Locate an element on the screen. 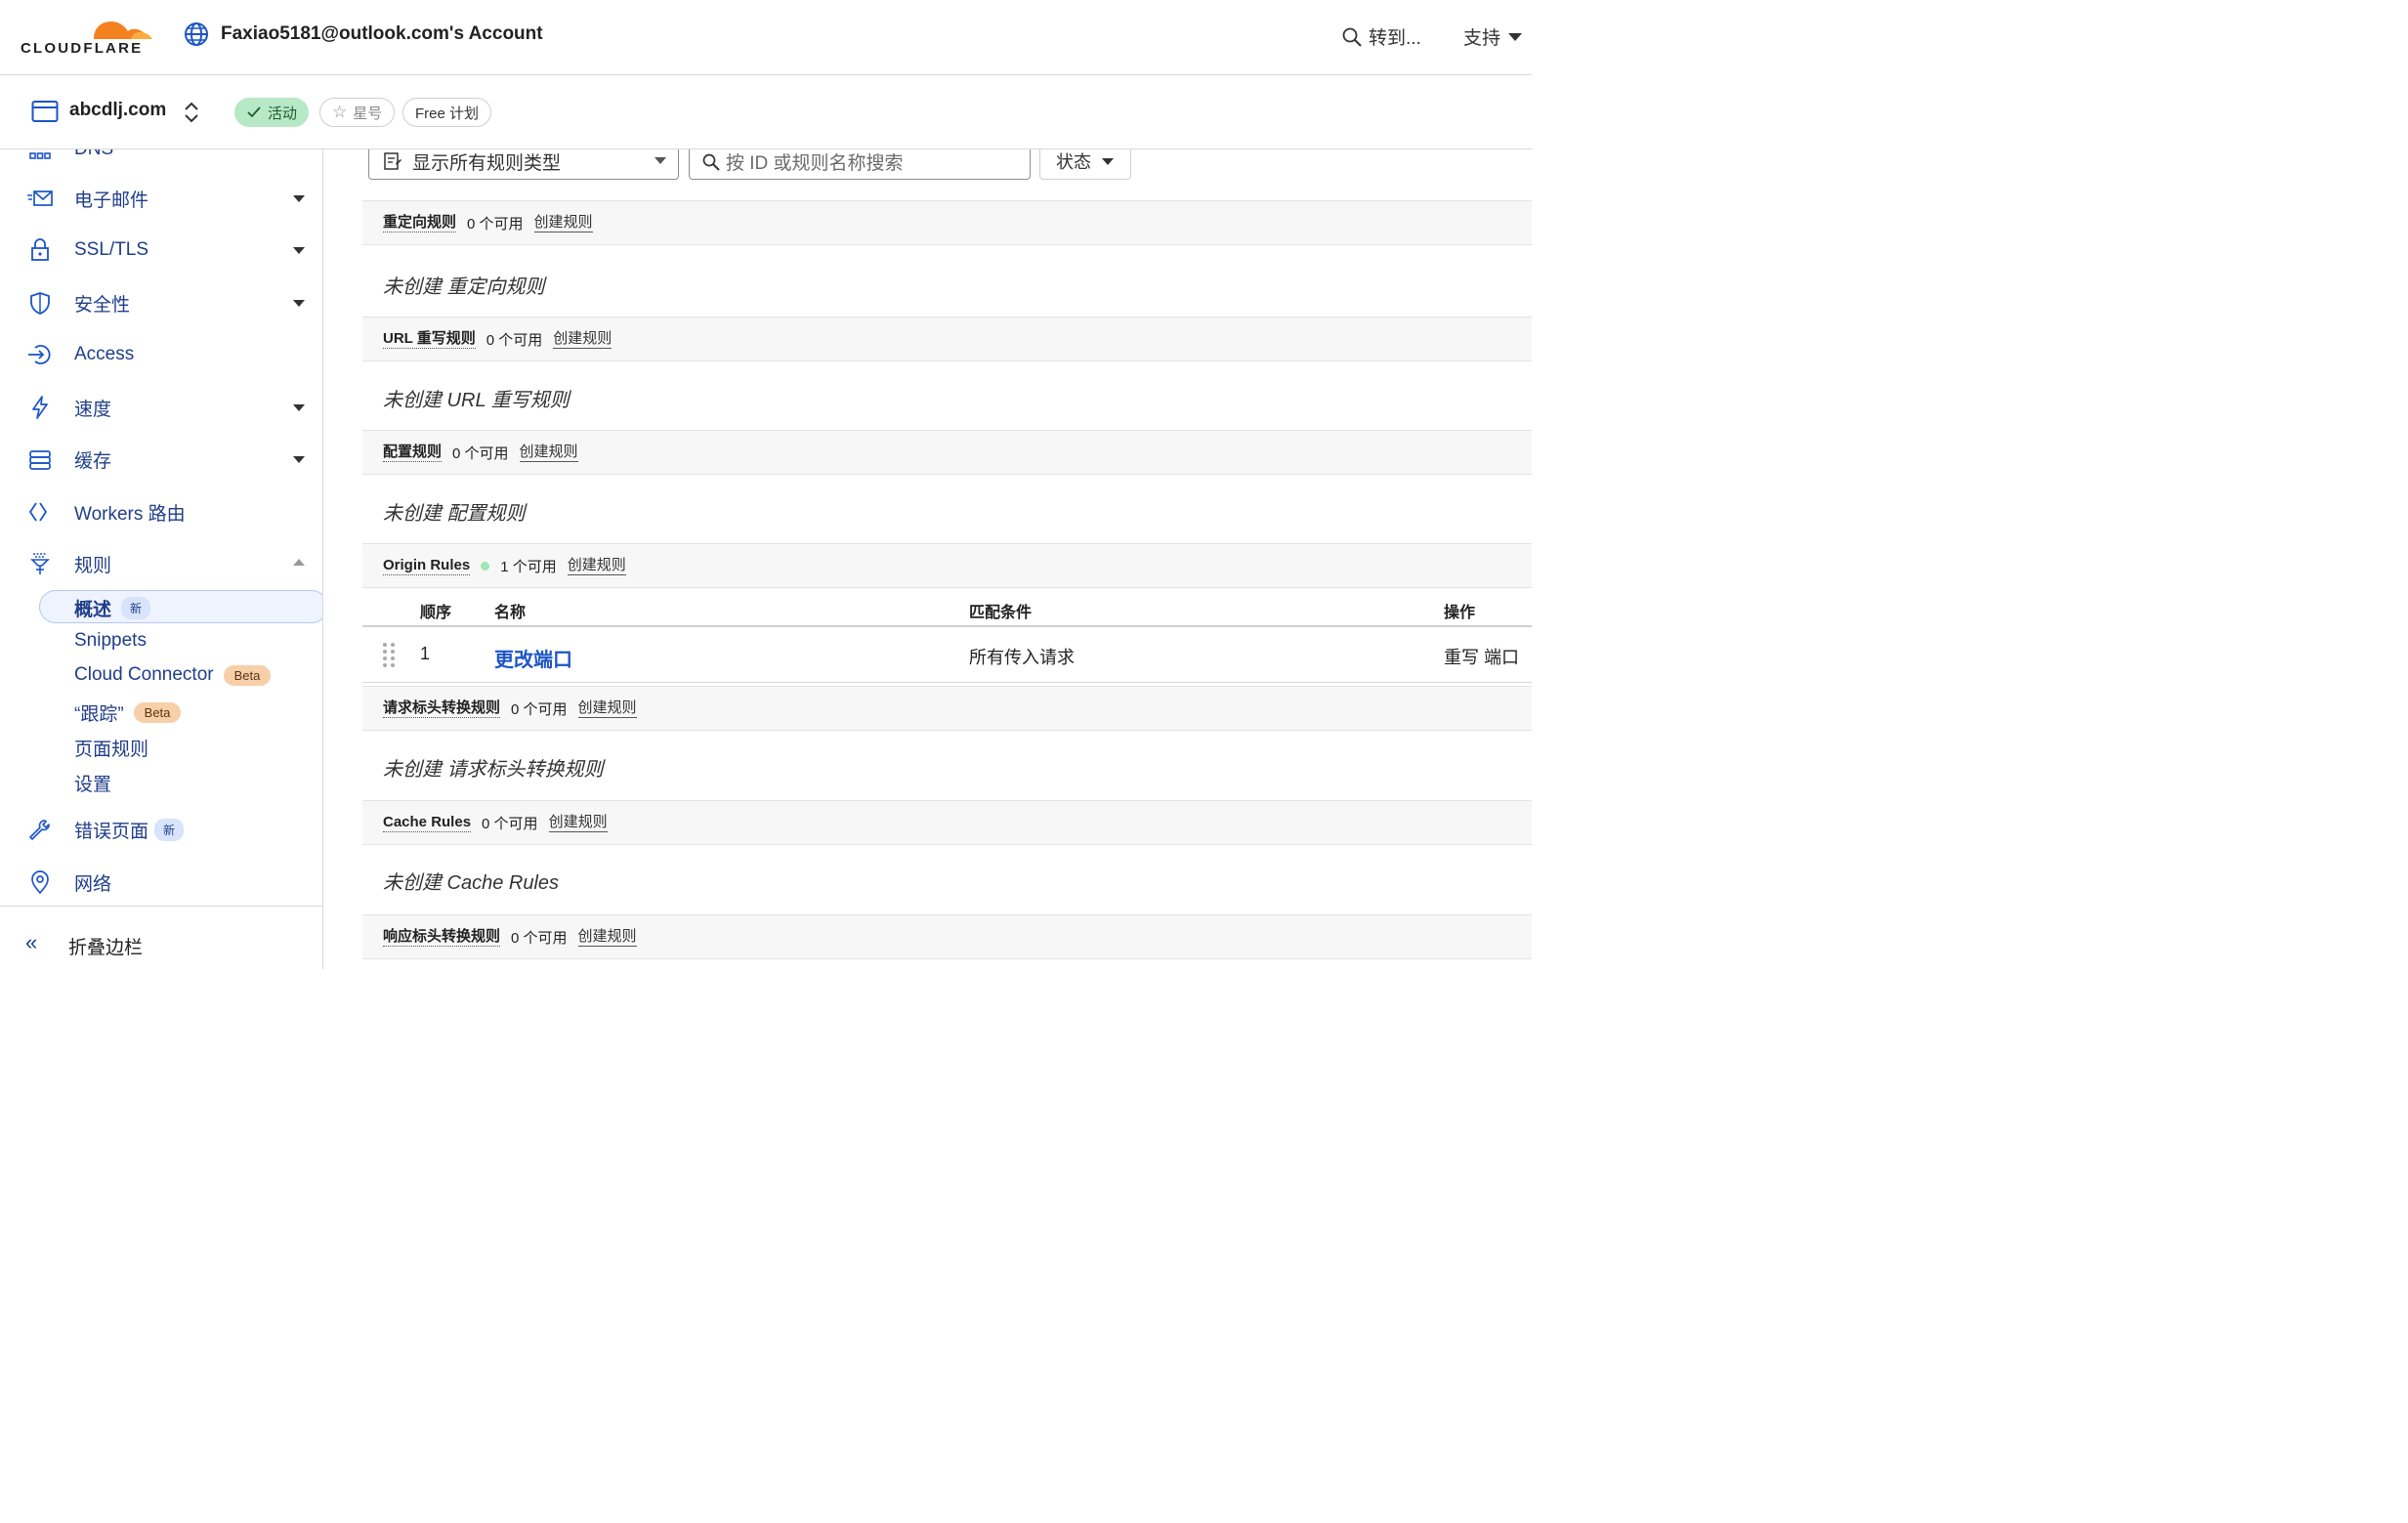 The height and width of the screenshot is (1523, 2408). empty-state-cache: 未创建 Cache Rules is located at coordinates (471, 883).